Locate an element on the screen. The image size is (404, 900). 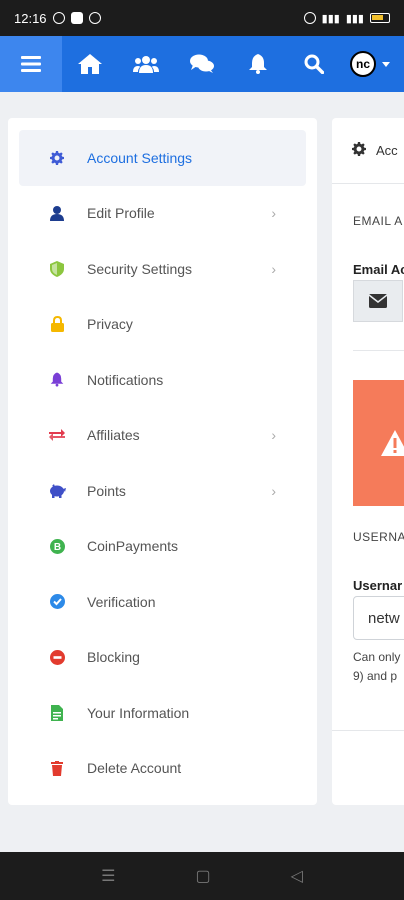
sidebar-item-label: Blocking is located at coordinates (113, 657).